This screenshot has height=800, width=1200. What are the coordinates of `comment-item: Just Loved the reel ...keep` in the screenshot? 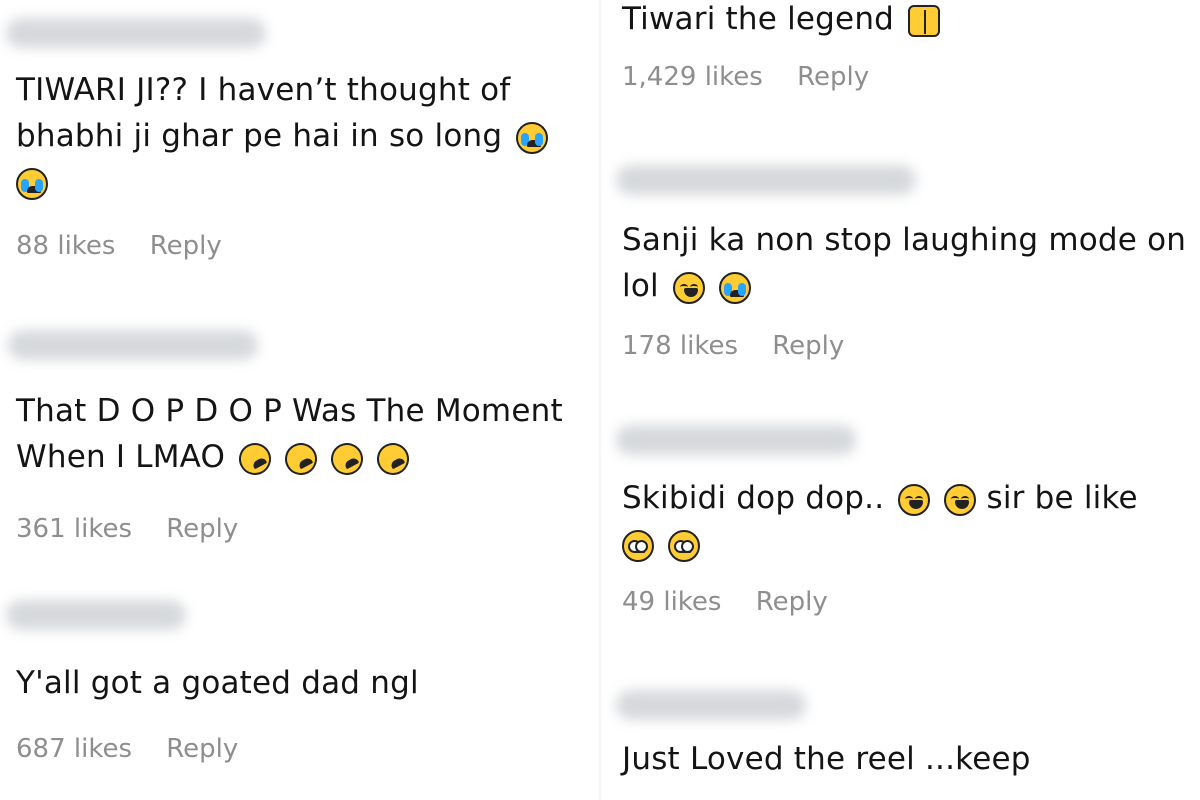 It's located at (908, 736).